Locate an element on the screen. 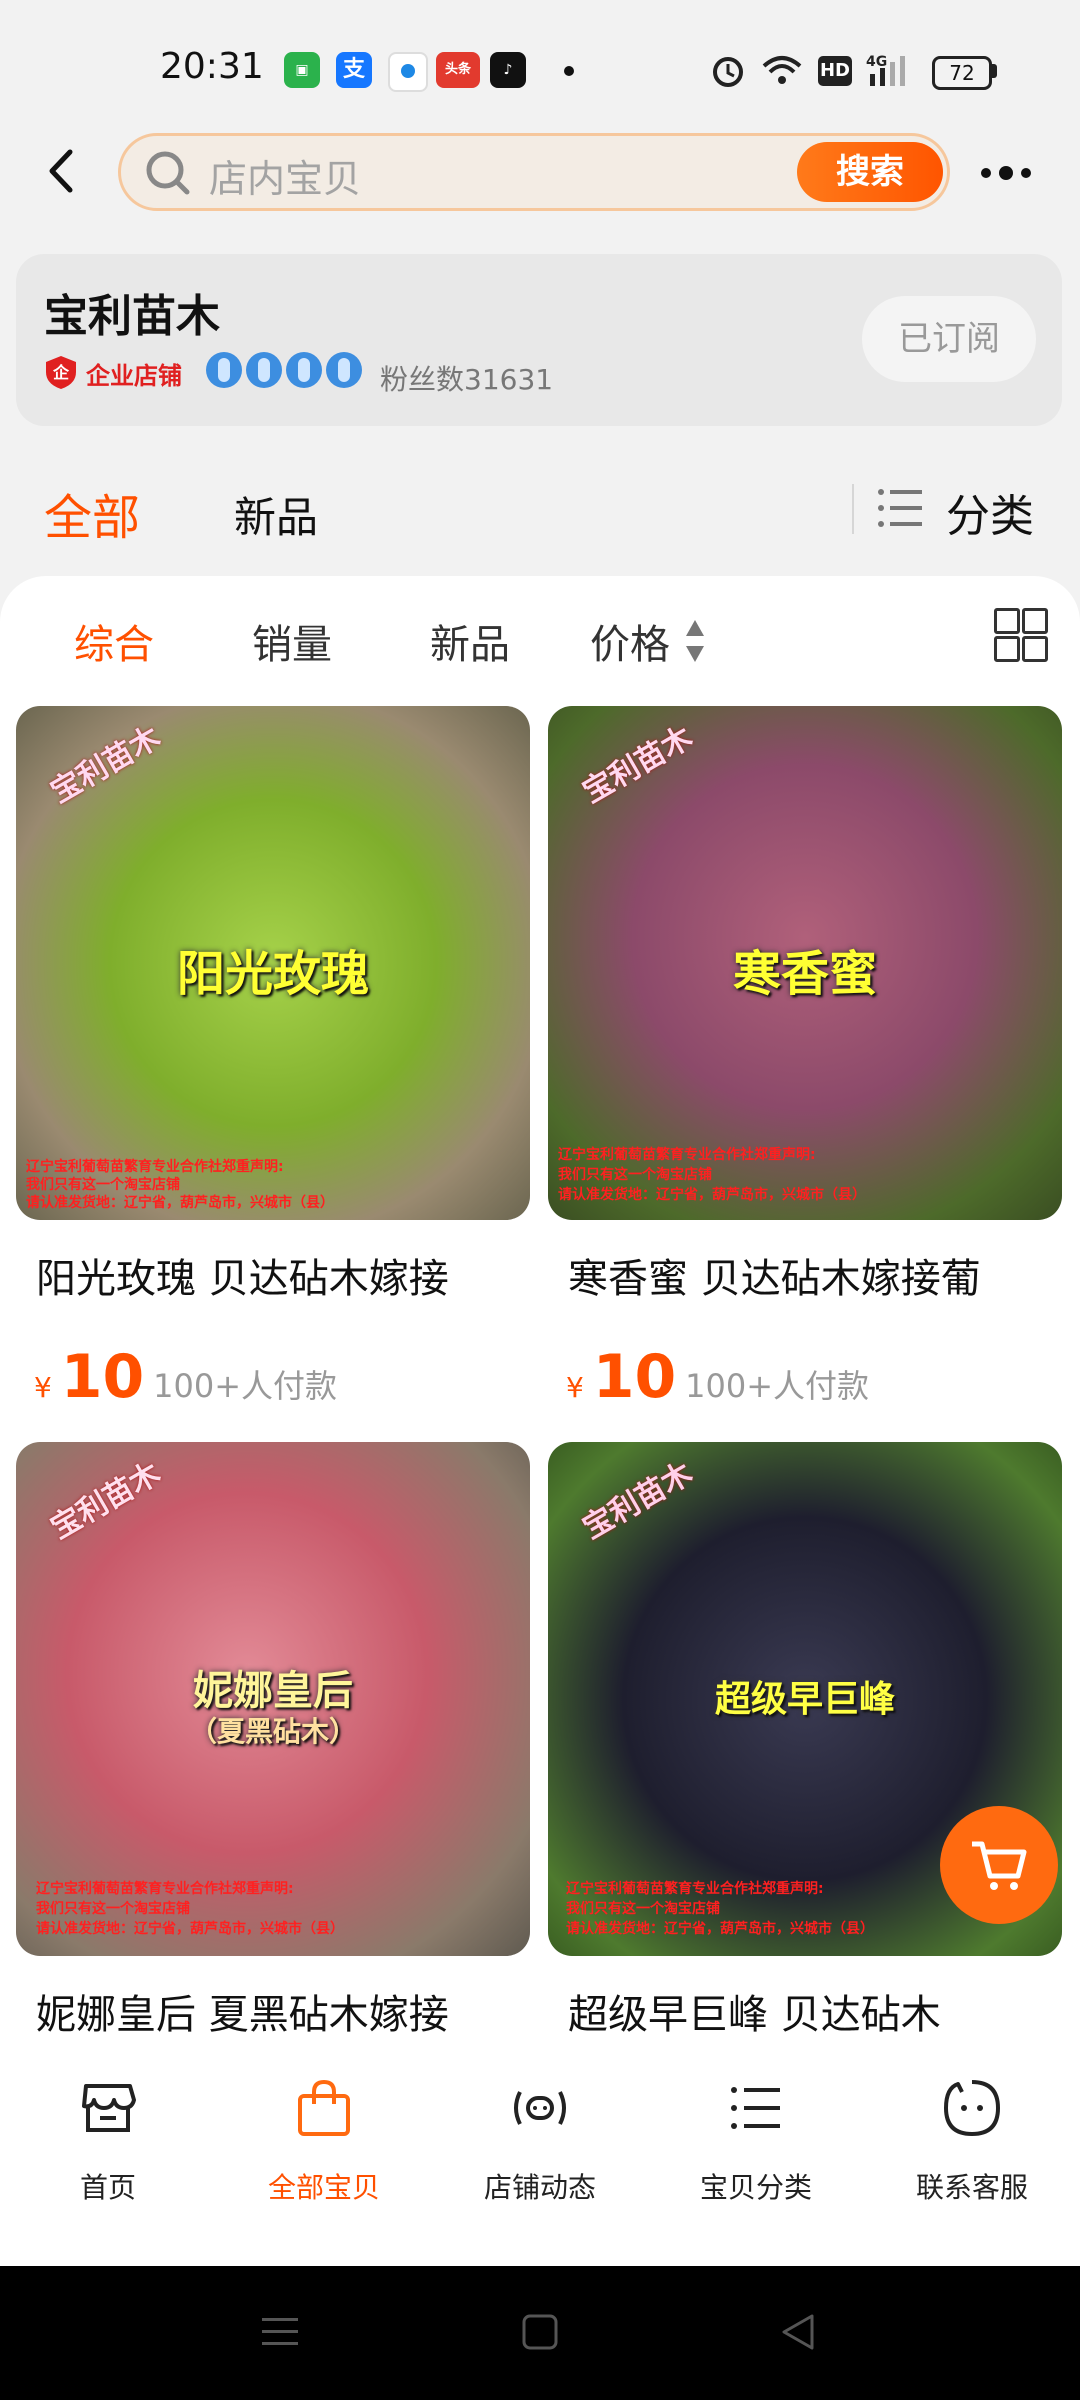  crown-rating is located at coordinates (284, 370).